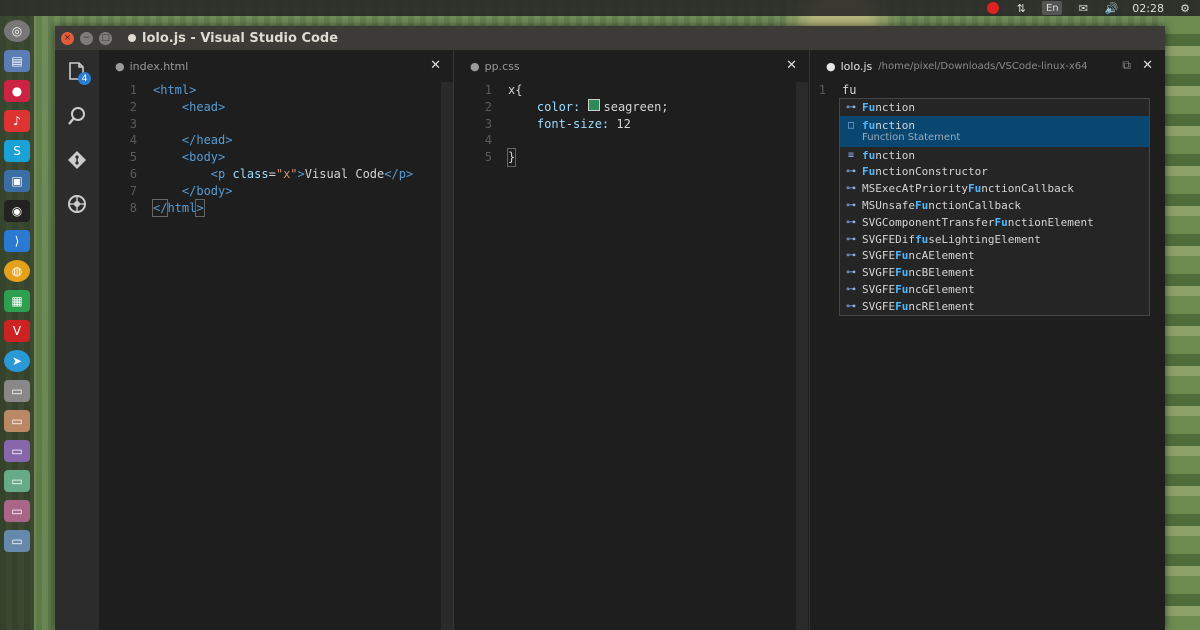 Image resolution: width=1200 pixels, height=630 pixels. What do you see at coordinates (17, 31) in the screenshot?
I see `ubuntu-dash-icon: ◎` at bounding box center [17, 31].